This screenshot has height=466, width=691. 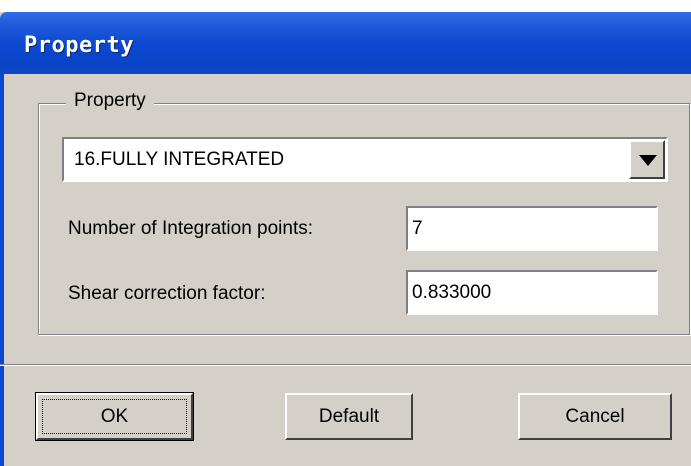 What do you see at coordinates (79, 45) in the screenshot?
I see `dialog-title: Property` at bounding box center [79, 45].